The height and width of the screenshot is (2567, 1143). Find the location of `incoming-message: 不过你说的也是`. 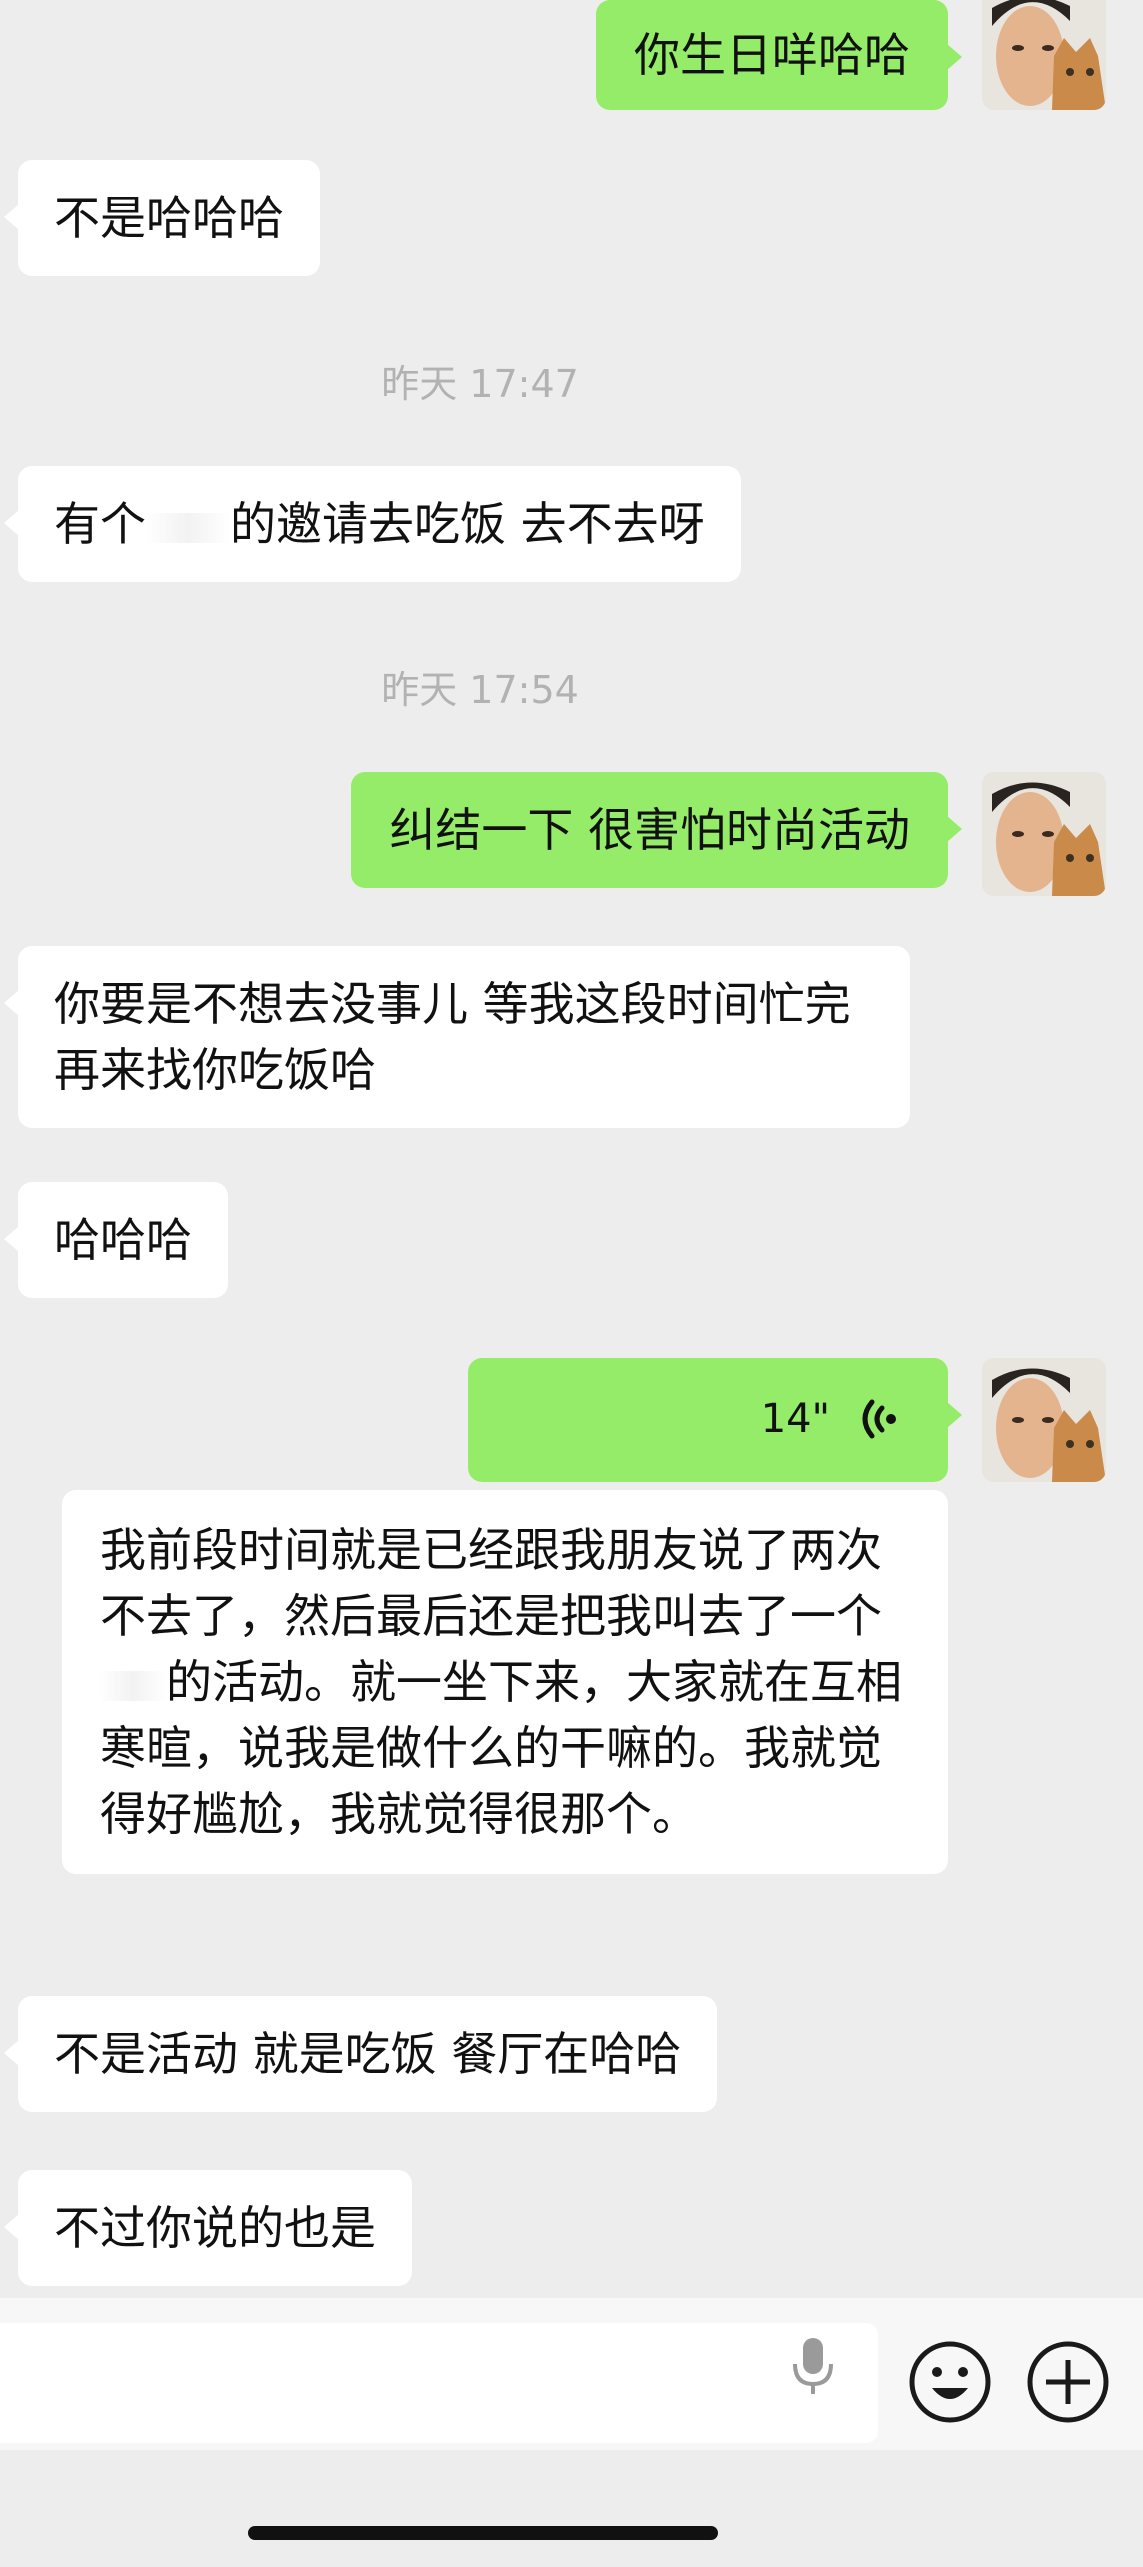

incoming-message: 不过你说的也是 is located at coordinates (208, 2228).